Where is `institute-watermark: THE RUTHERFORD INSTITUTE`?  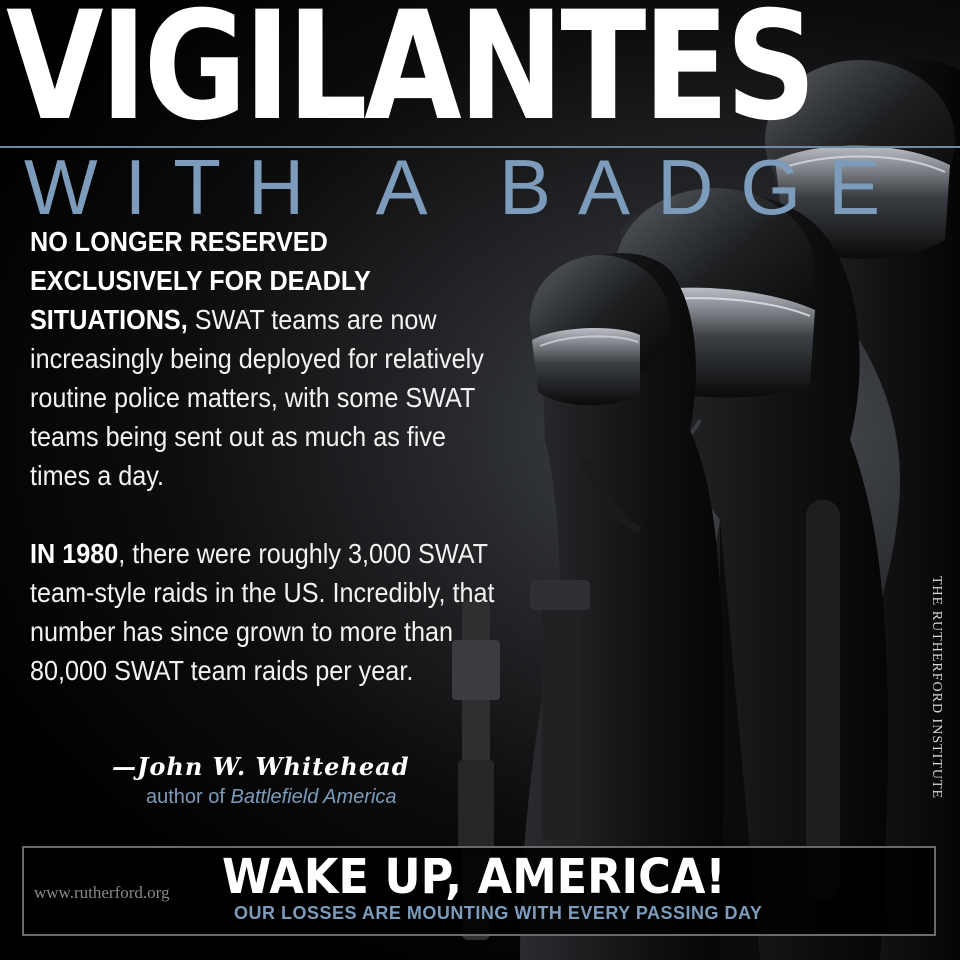
institute-watermark: THE RUTHERFORD INSTITUTE is located at coordinates (936, 688).